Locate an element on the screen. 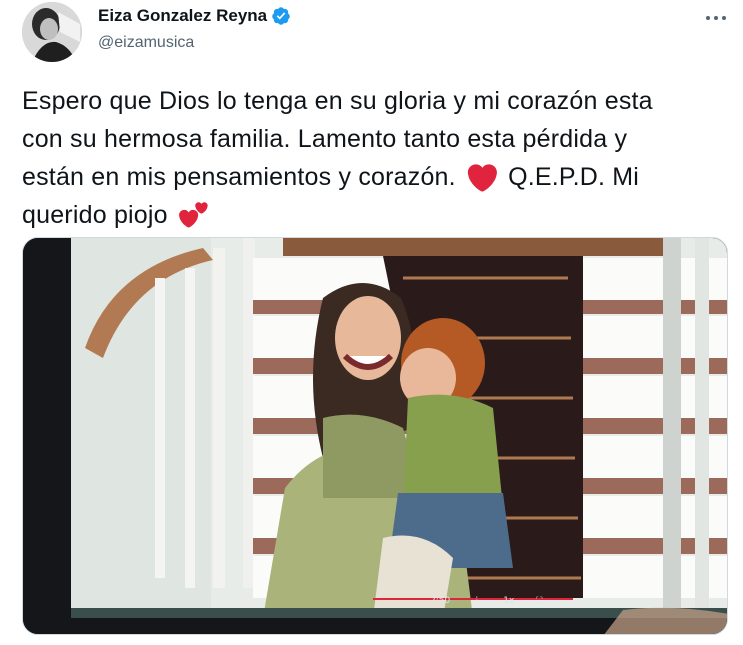  author-name-row: Eiza Gonzalez Reyna is located at coordinates (194, 16).